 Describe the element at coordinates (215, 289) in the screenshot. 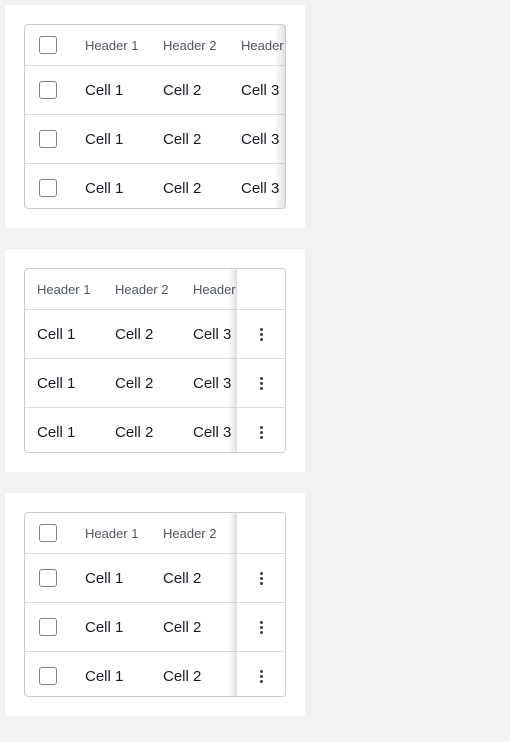

I see `column-header-3: Header 3` at that location.